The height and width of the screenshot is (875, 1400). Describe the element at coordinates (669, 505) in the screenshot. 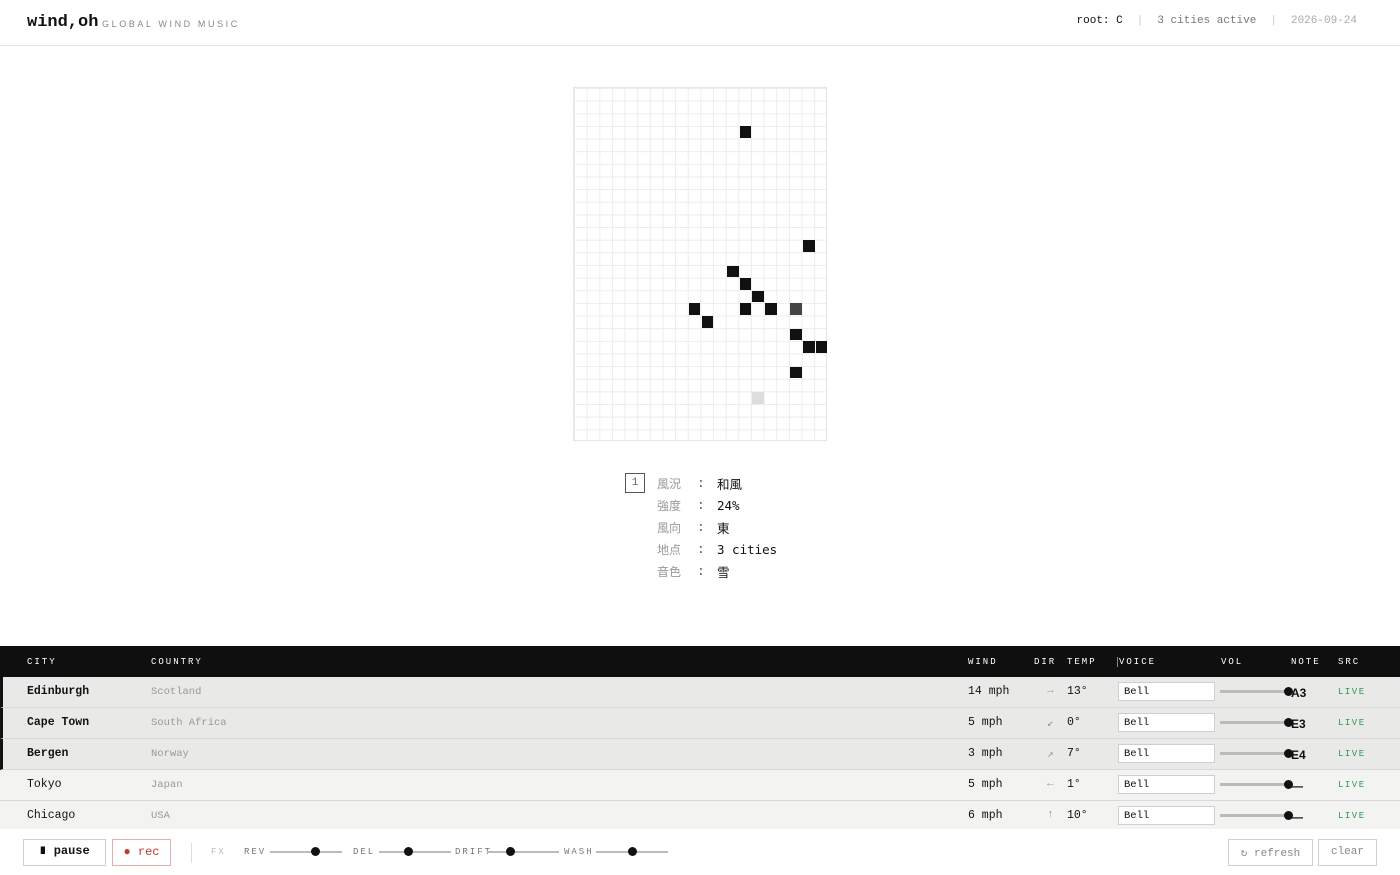

I see `info-key: 強度` at that location.